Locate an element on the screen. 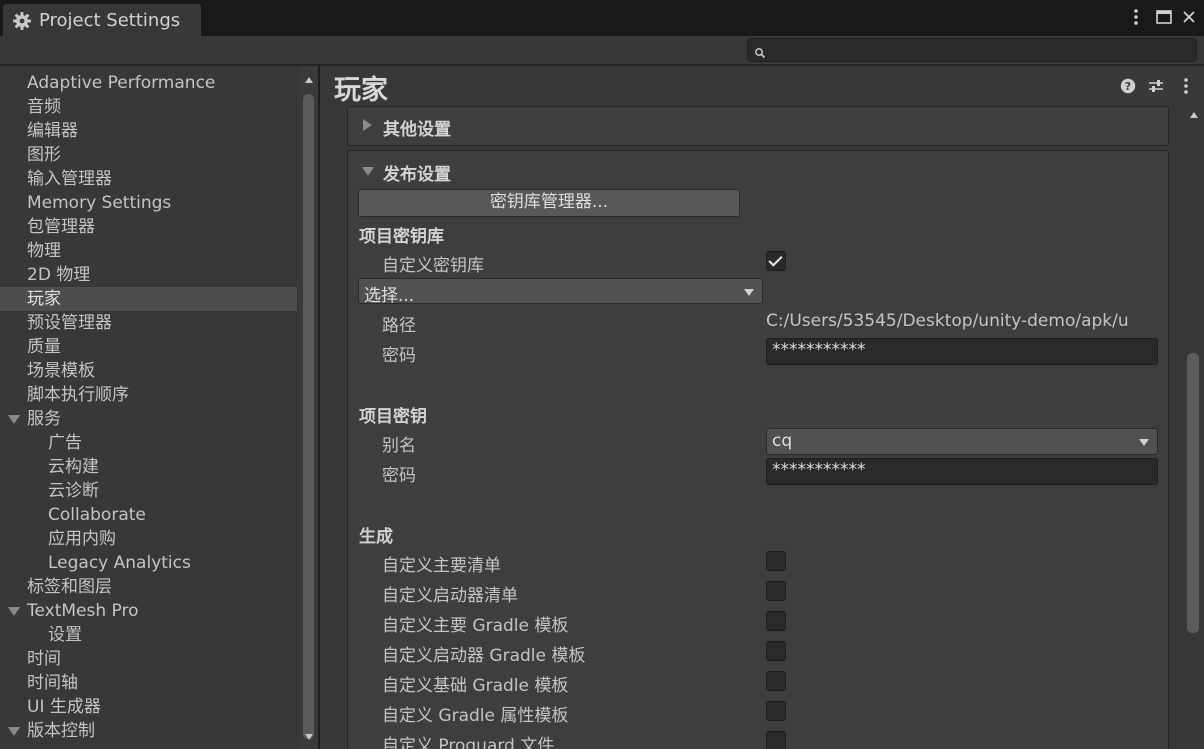  sidebar-scrollbar is located at coordinates (309, 407).